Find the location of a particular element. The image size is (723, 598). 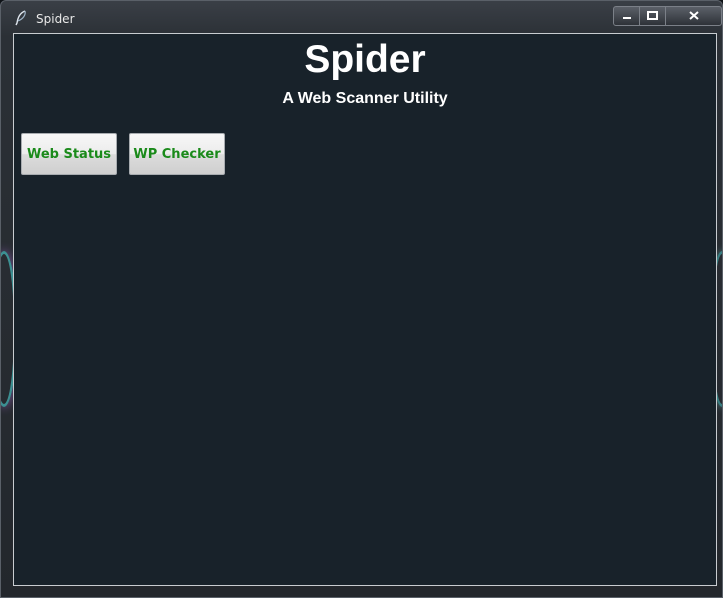

app-title: Spider is located at coordinates (365, 59).